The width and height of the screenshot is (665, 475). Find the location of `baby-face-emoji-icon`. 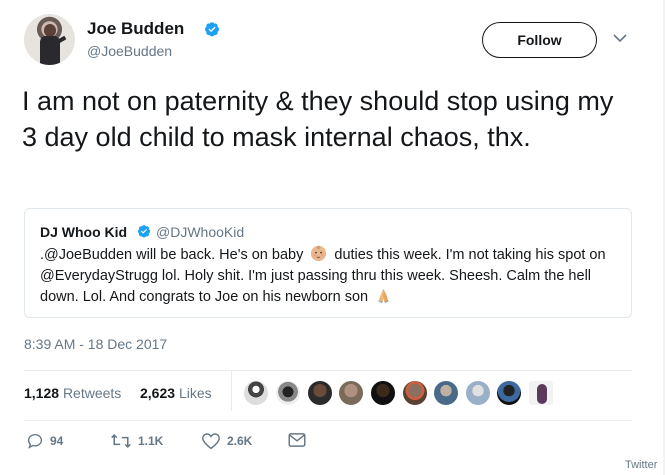

baby-face-emoji-icon is located at coordinates (319, 253).